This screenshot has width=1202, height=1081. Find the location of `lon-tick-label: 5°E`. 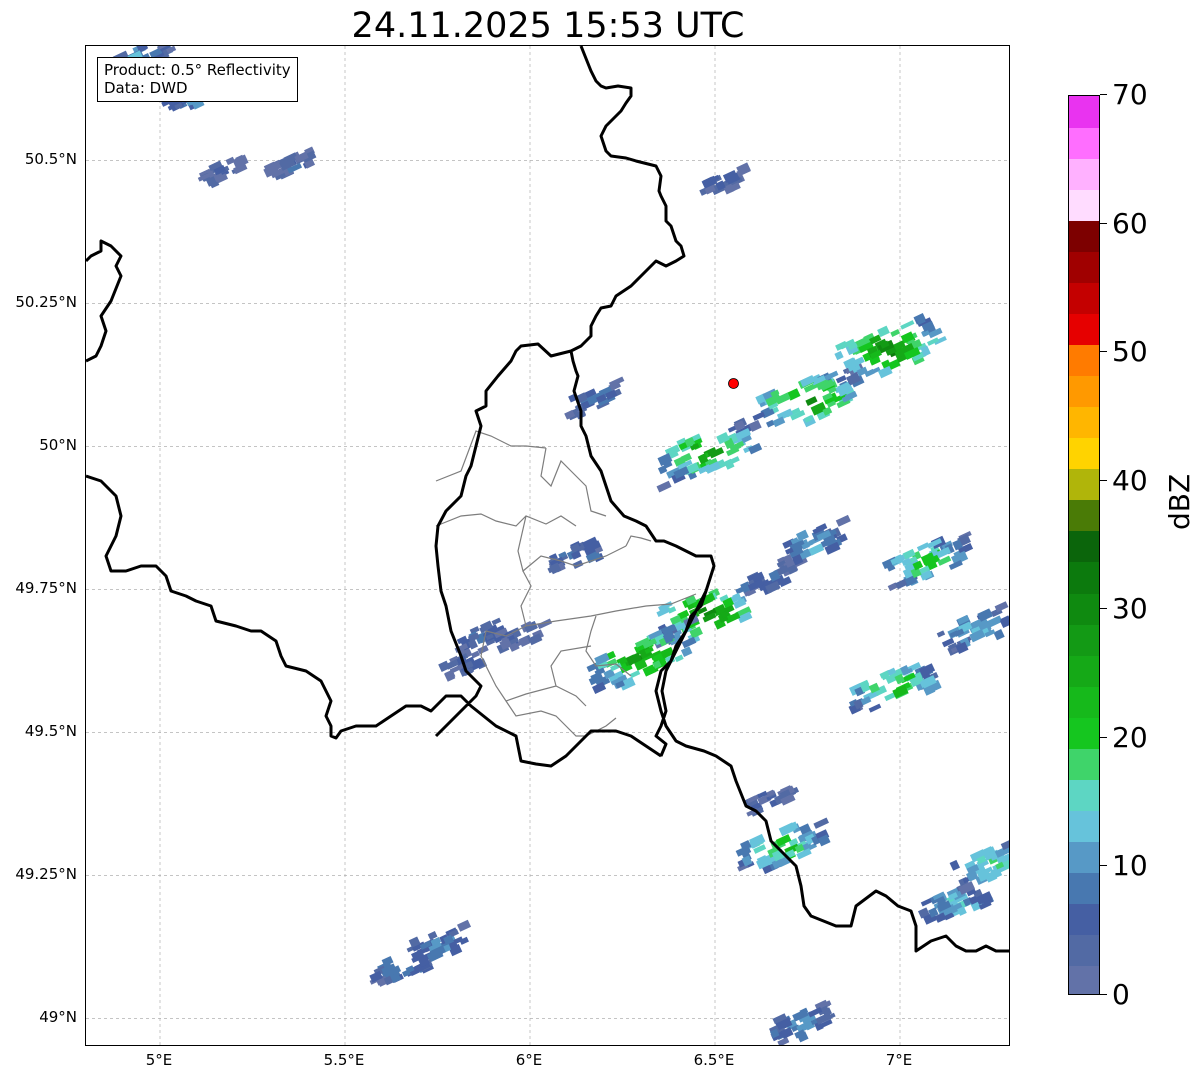

lon-tick-label: 5°E is located at coordinates (159, 1060).